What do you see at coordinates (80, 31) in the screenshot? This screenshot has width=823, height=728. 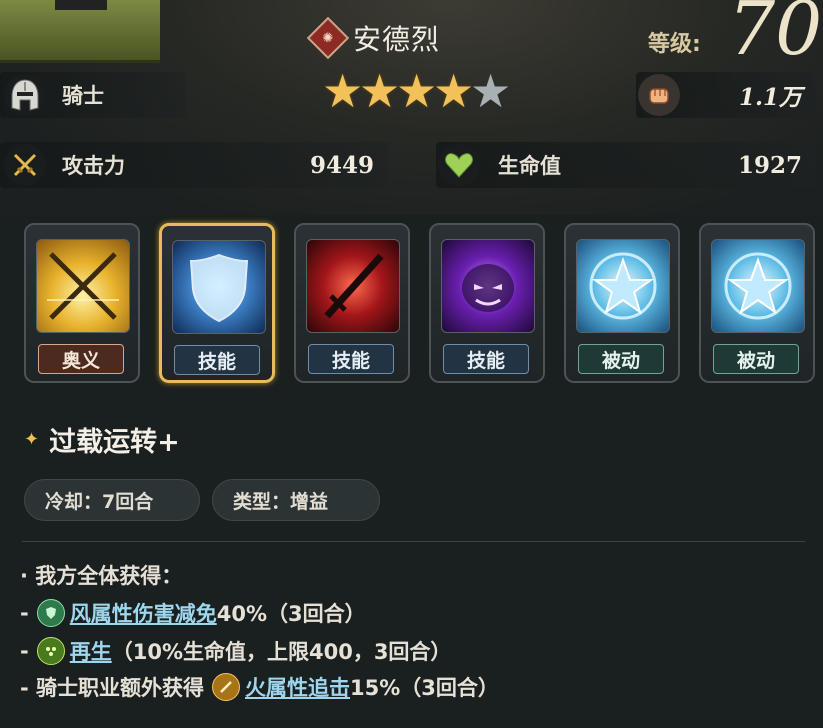 I see `hero-portrait` at bounding box center [80, 31].